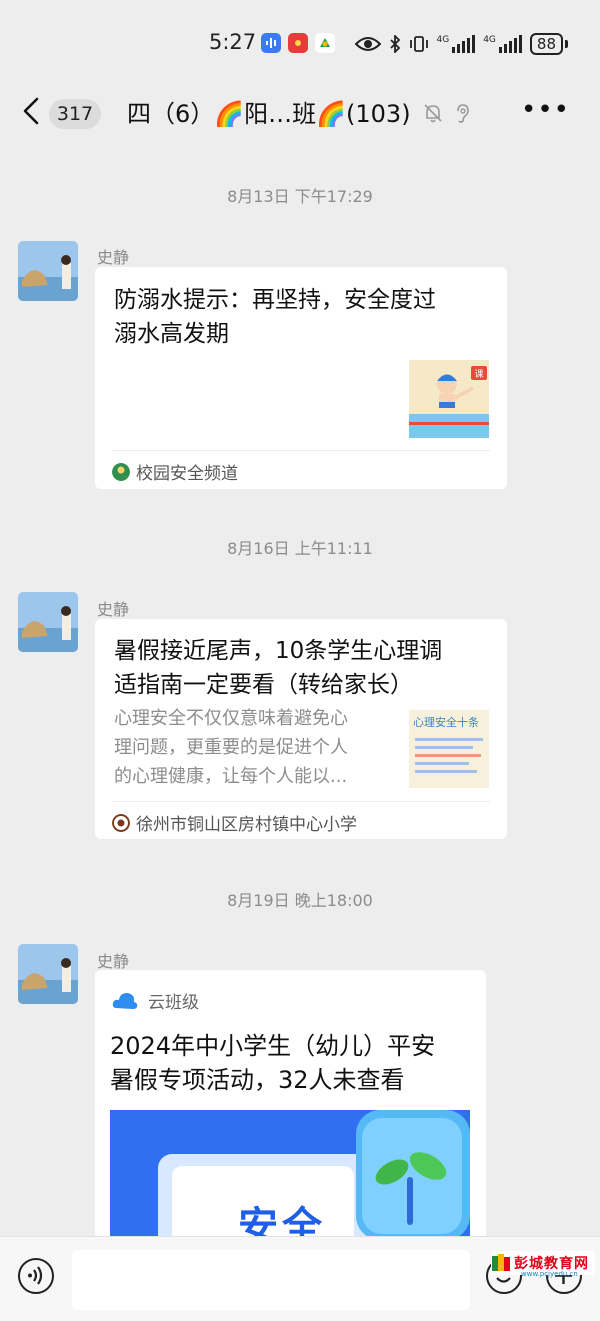 This screenshot has height=1321, width=600. Describe the element at coordinates (394, 44) in the screenshot. I see `bluetooth-icon` at that location.